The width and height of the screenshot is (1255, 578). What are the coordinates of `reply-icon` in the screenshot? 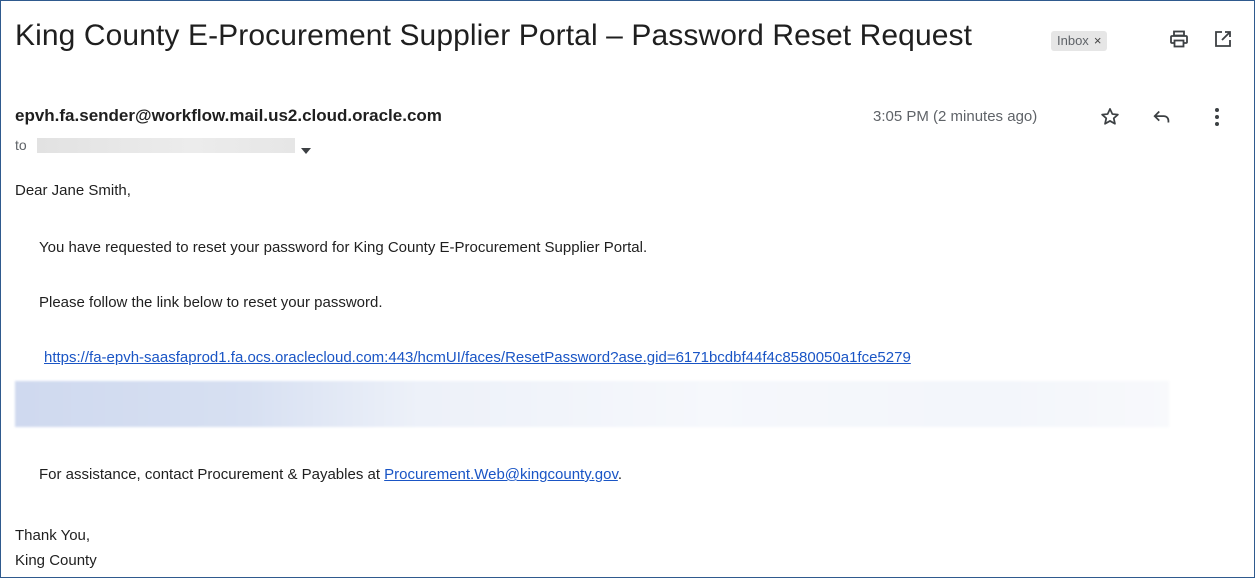 It's located at (1162, 117).